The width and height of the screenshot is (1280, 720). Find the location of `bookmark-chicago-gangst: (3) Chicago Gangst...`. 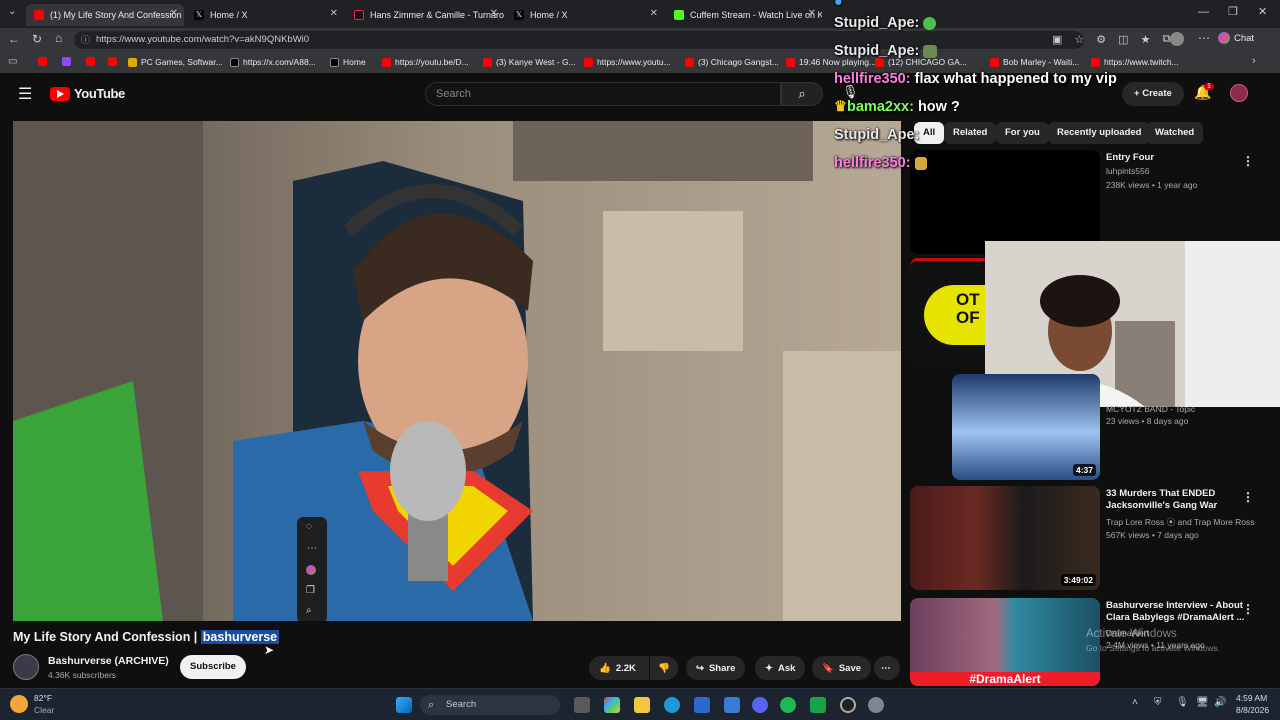

bookmark-chicago-gangst: (3) Chicago Gangst... is located at coordinates (732, 62).